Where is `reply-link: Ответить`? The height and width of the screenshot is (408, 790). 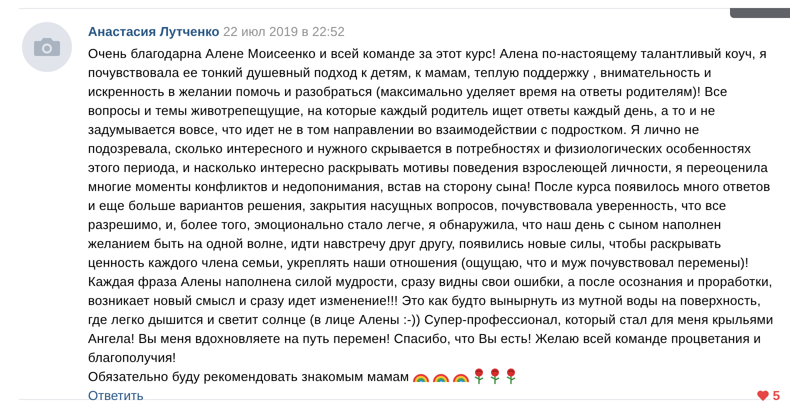
reply-link: Ответить is located at coordinates (116, 395).